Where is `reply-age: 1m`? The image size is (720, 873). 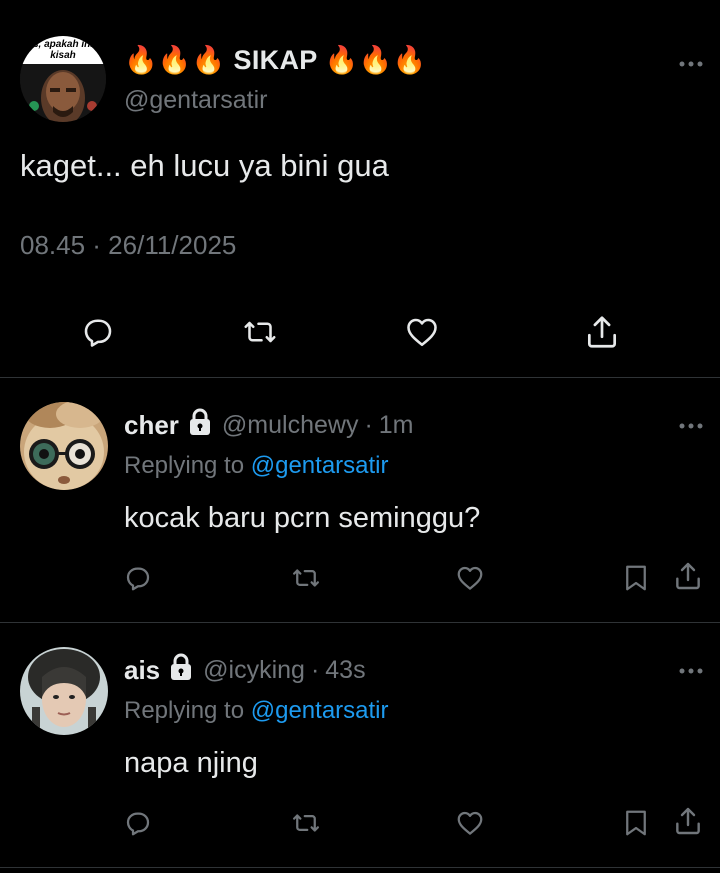
reply-age: 1m is located at coordinates (396, 425).